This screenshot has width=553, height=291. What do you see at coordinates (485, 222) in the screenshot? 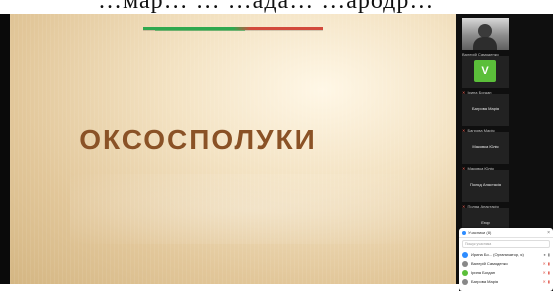
I see `participant-center-name: Егор` at bounding box center [485, 222].